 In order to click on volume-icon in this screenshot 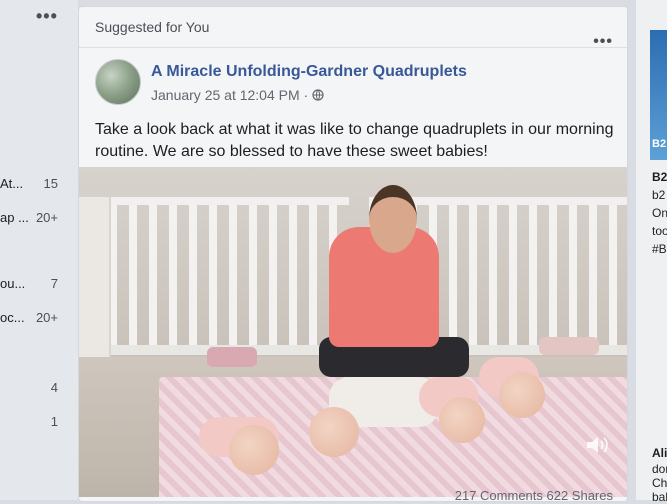, I will do `click(597, 445)`.